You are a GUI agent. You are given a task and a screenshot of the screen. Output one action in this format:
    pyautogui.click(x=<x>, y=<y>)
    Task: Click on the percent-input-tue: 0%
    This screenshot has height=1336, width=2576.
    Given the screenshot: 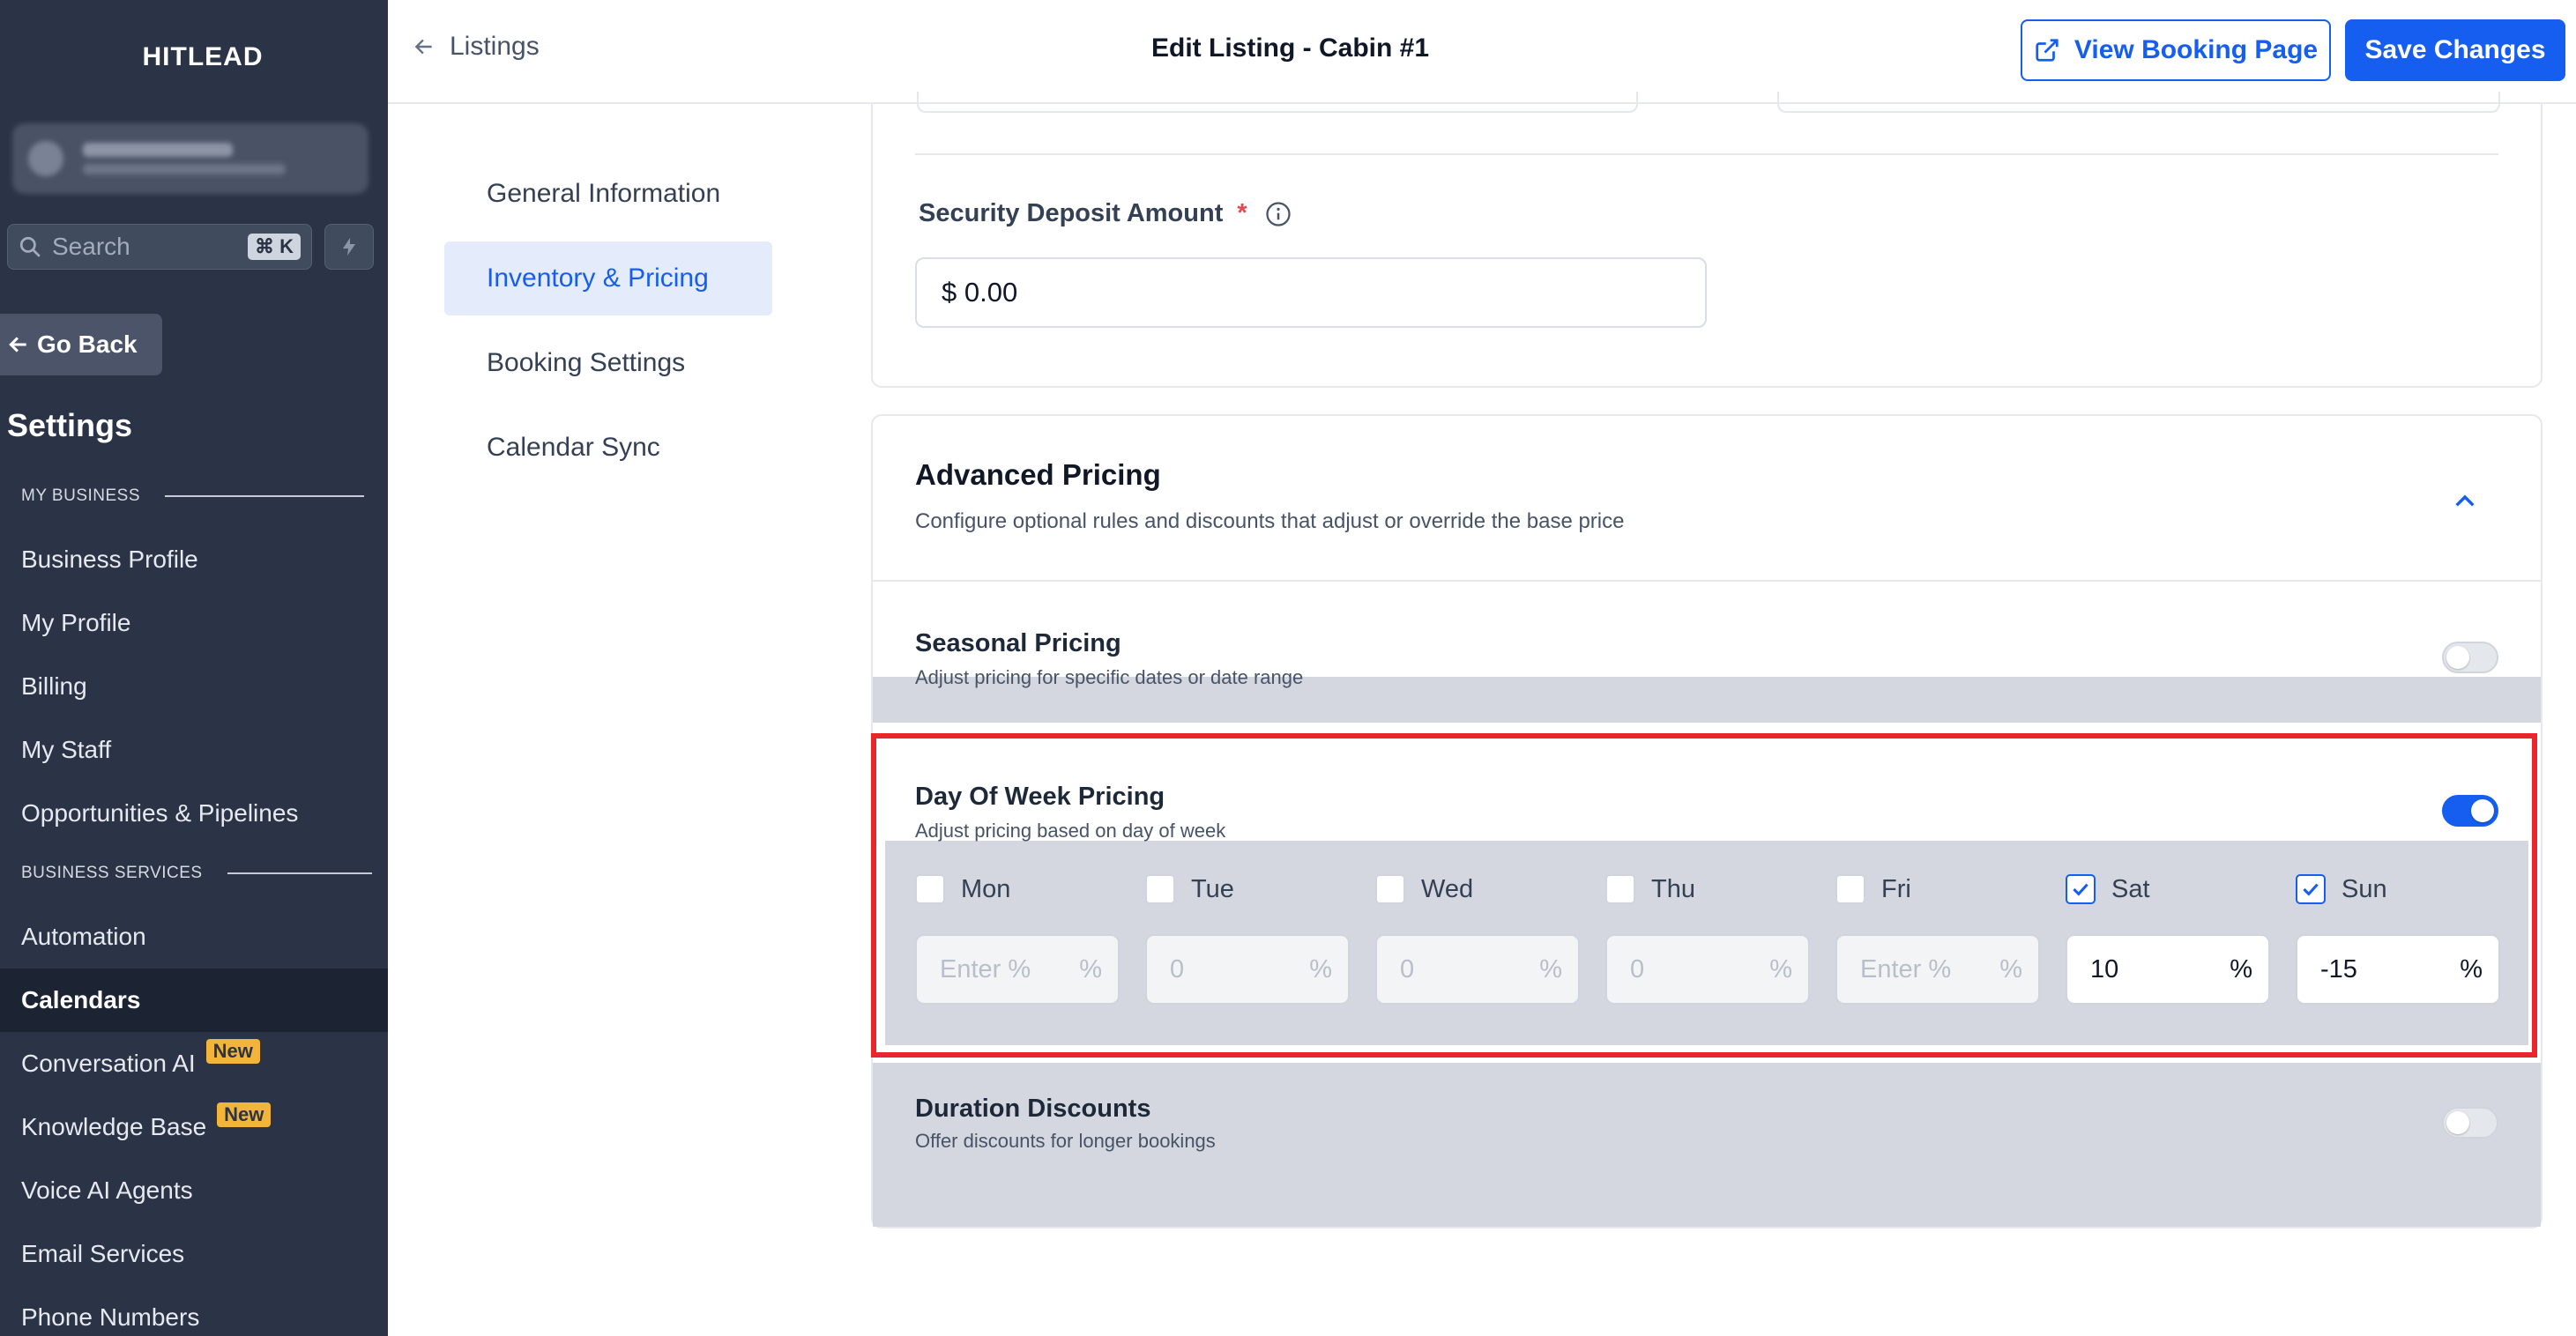 What is the action you would take?
    pyautogui.click(x=1247, y=969)
    